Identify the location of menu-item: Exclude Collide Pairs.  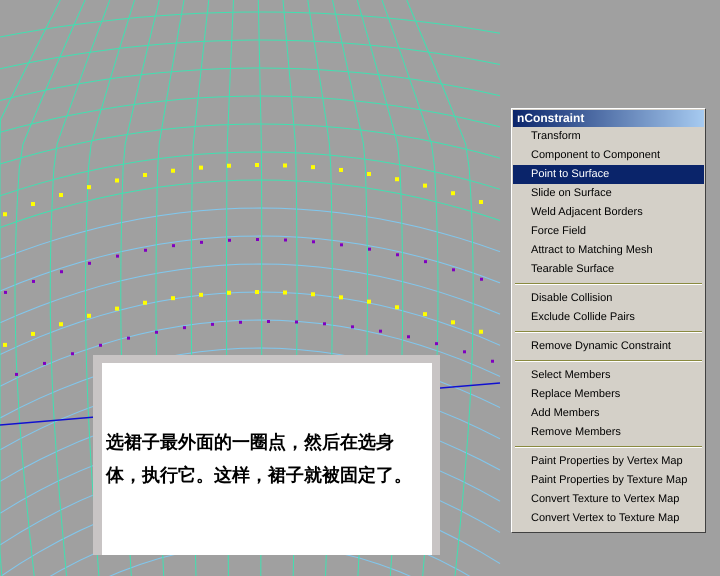
(608, 317).